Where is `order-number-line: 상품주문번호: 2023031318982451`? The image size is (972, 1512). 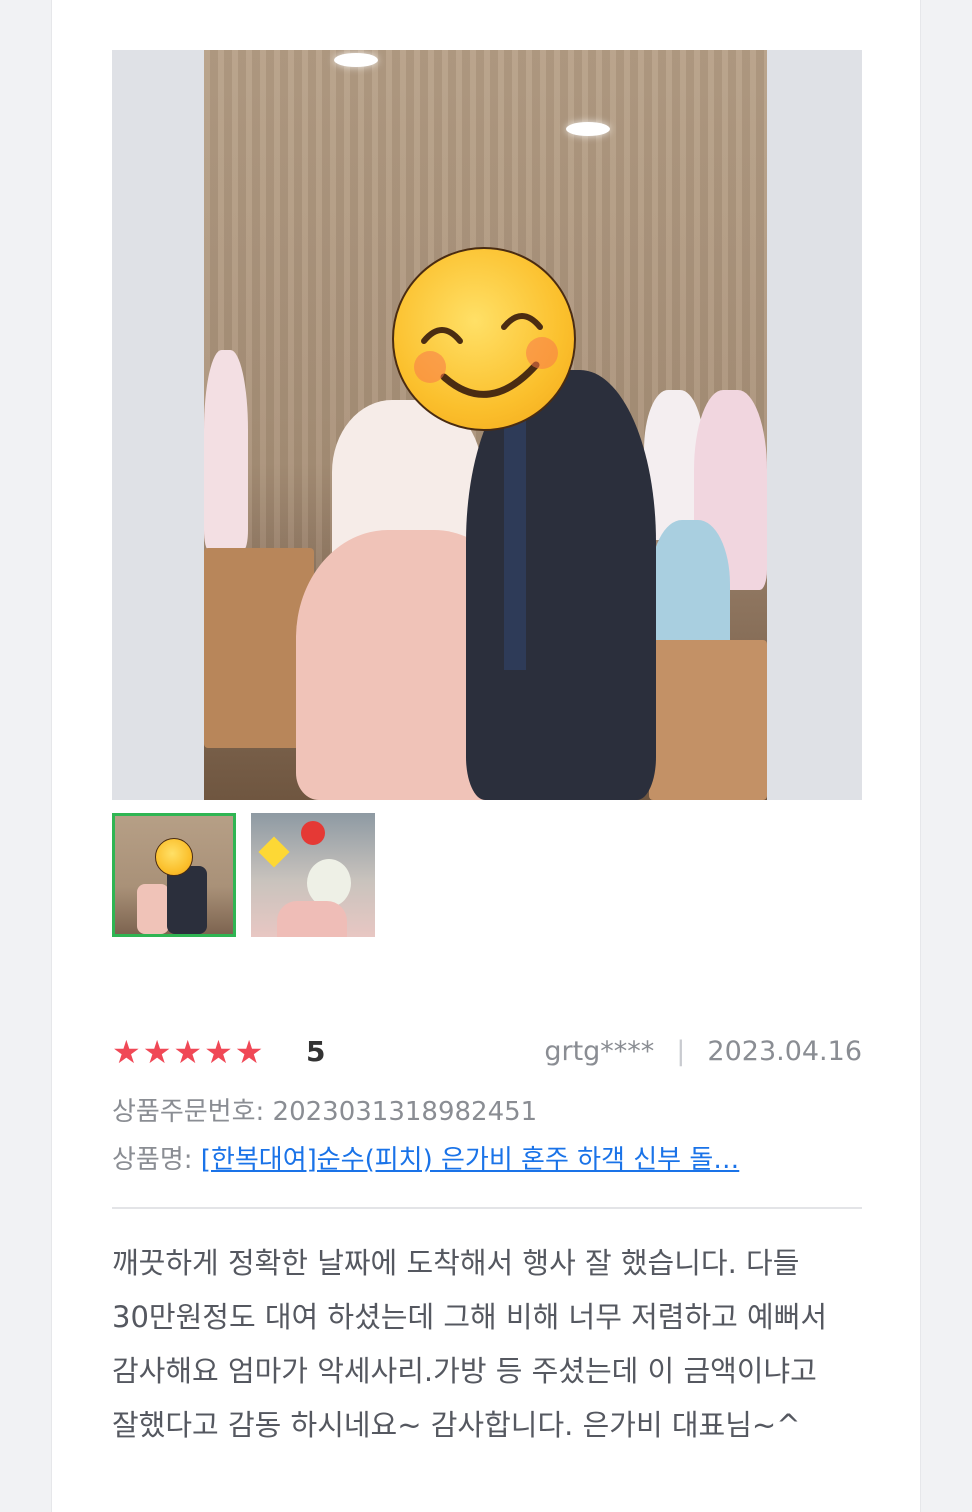
order-number-line: 상품주문번호: 2023031318982451 is located at coordinates (324, 1112).